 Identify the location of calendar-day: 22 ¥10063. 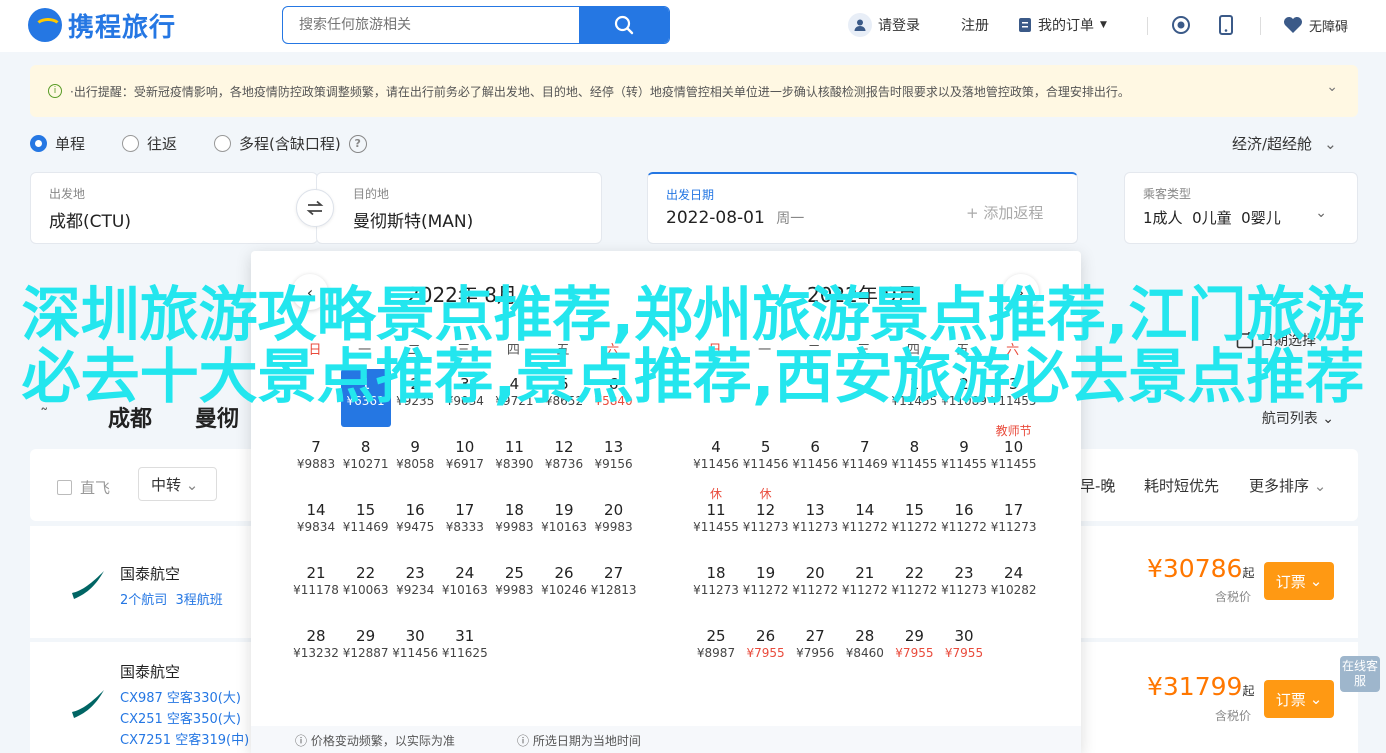
(366, 587).